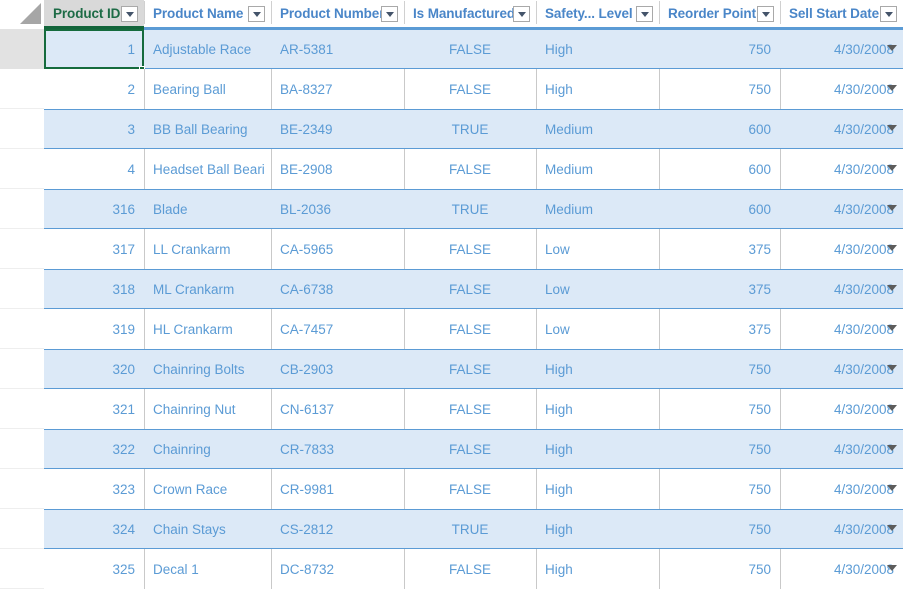  What do you see at coordinates (337, 49) in the screenshot?
I see `cell-product_number: AR-5381` at bounding box center [337, 49].